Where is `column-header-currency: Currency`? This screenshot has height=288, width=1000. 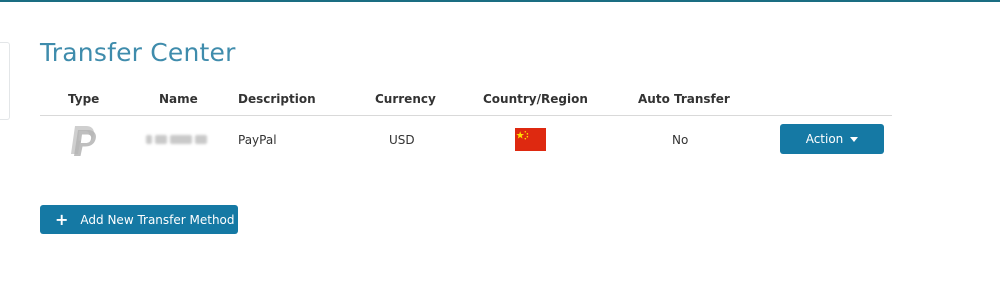 column-header-currency: Currency is located at coordinates (405, 99).